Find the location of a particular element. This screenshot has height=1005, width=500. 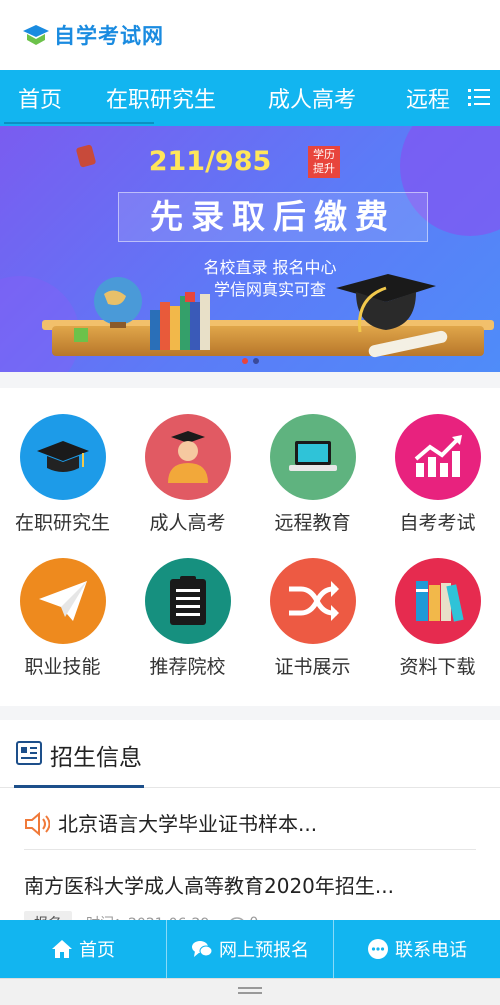

bottom-tab-label: 首页 is located at coordinates (97, 950).